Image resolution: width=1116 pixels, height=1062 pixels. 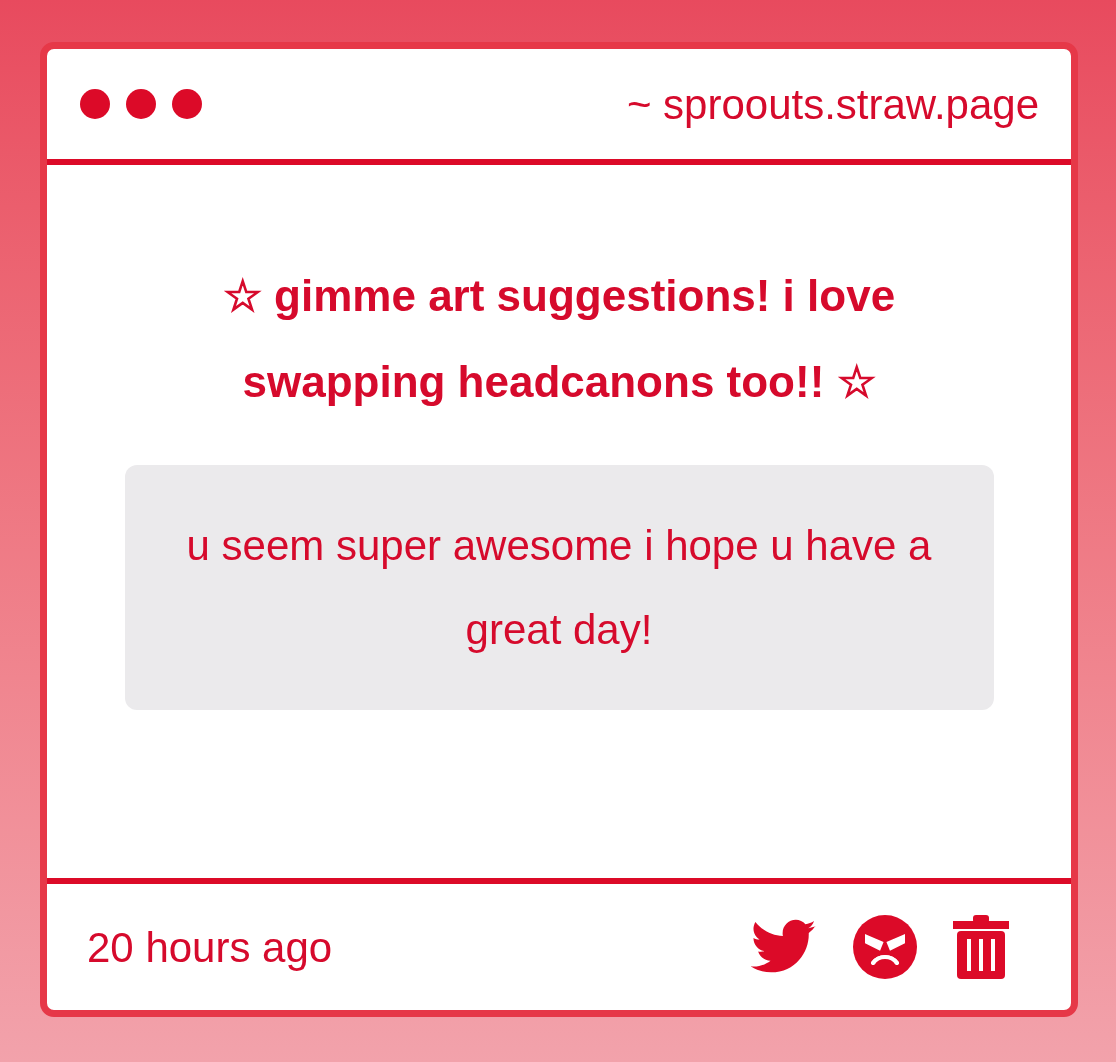 I want to click on window-dots-icon, so click(x=141, y=104).